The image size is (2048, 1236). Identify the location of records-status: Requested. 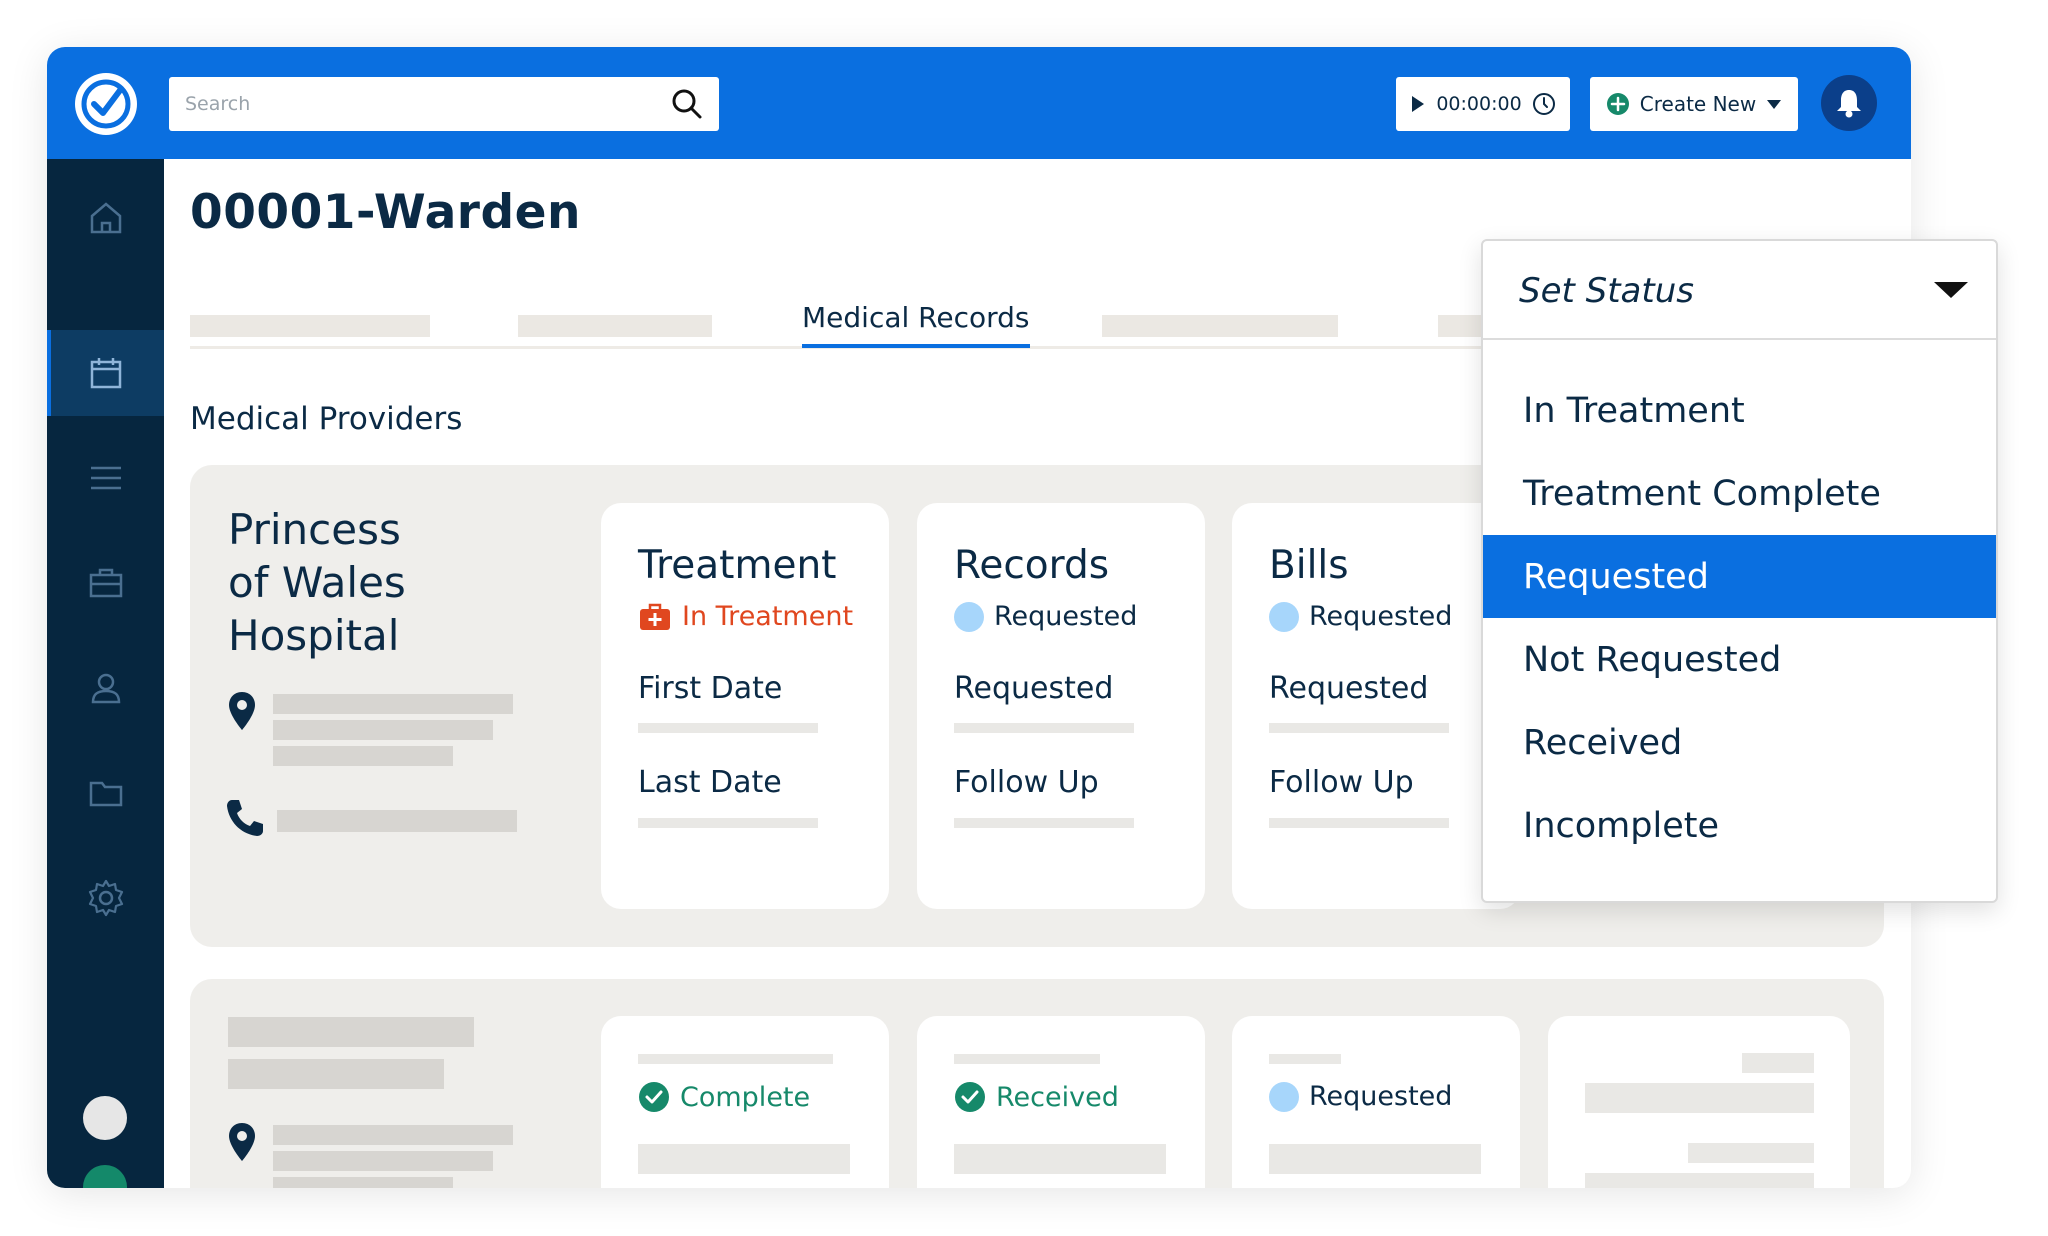
(1045, 616).